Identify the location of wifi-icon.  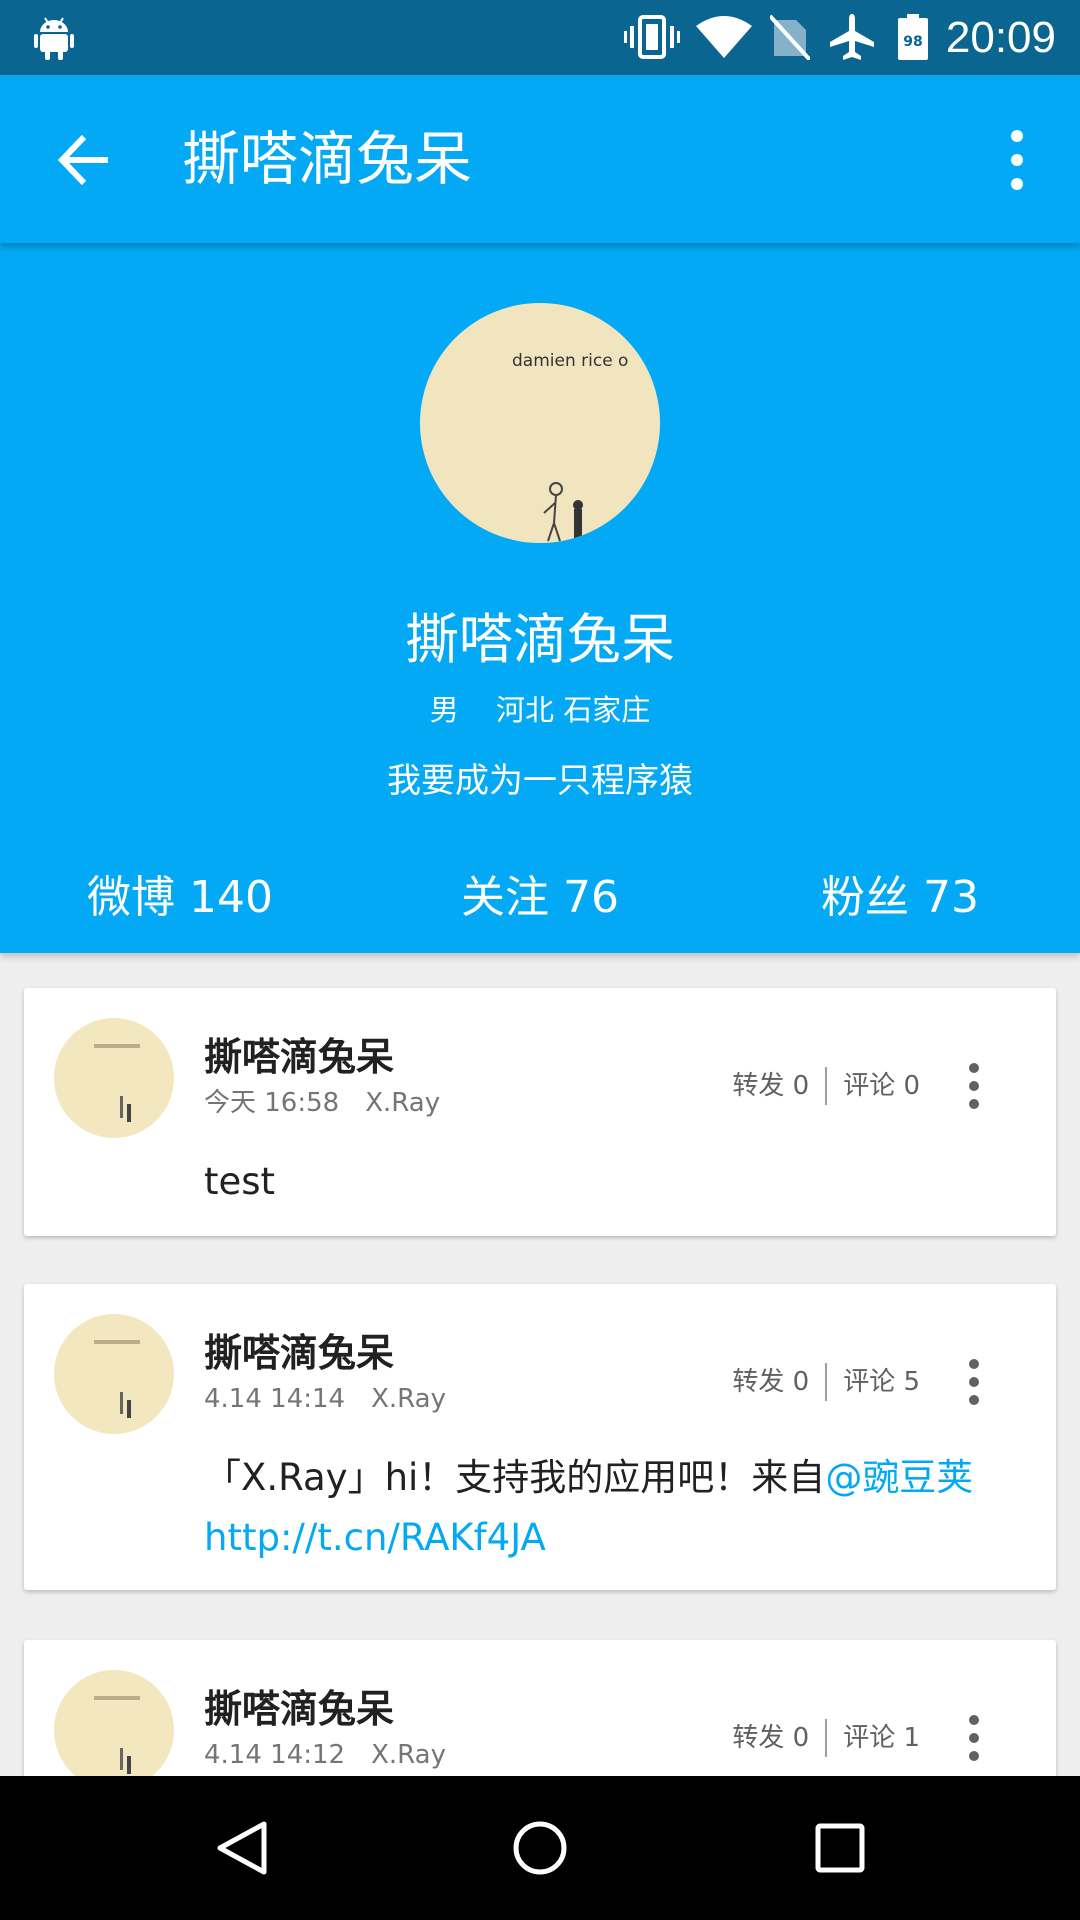
(724, 37).